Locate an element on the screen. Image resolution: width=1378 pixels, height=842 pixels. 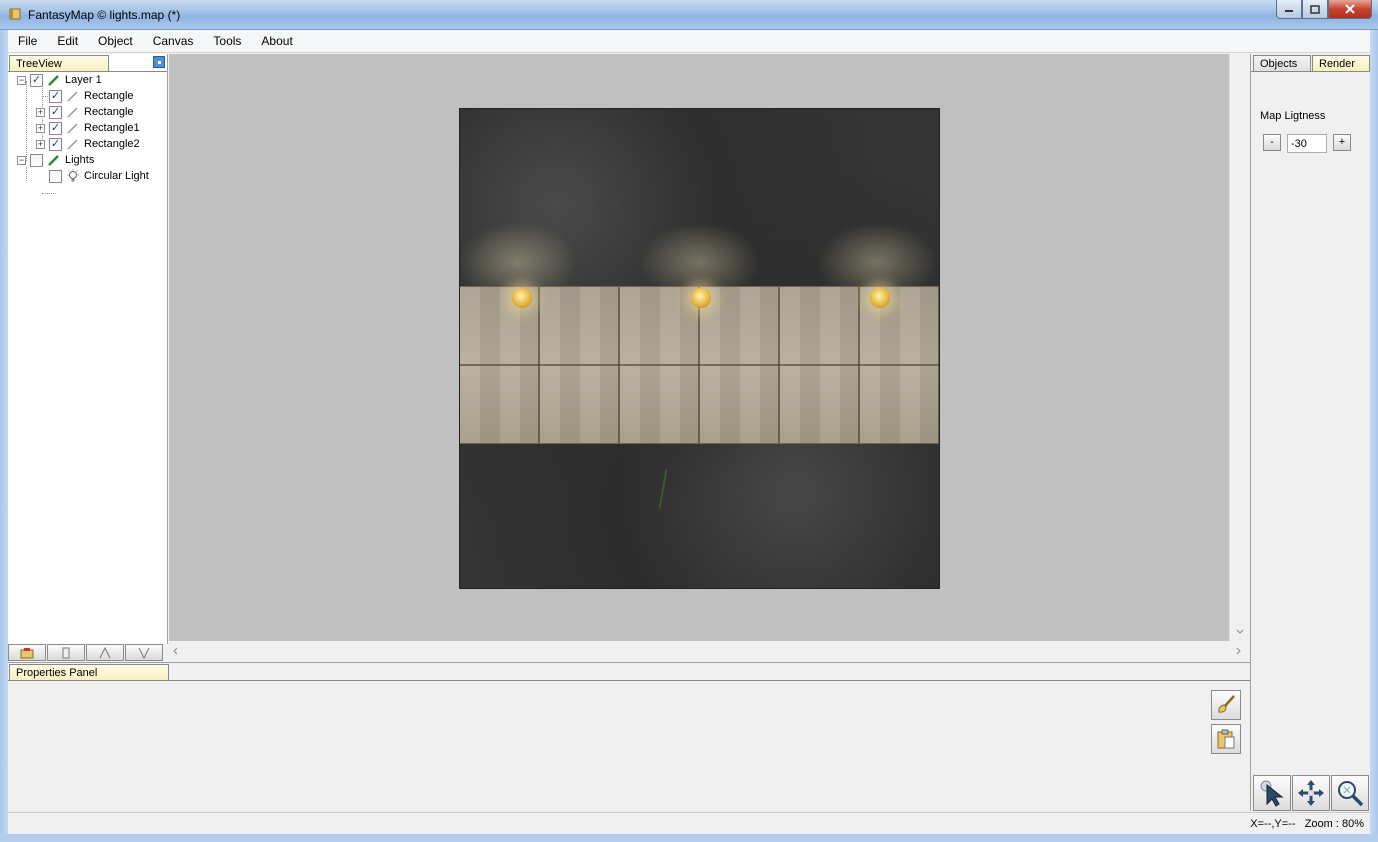
properties-body is located at coordinates (629, 746).